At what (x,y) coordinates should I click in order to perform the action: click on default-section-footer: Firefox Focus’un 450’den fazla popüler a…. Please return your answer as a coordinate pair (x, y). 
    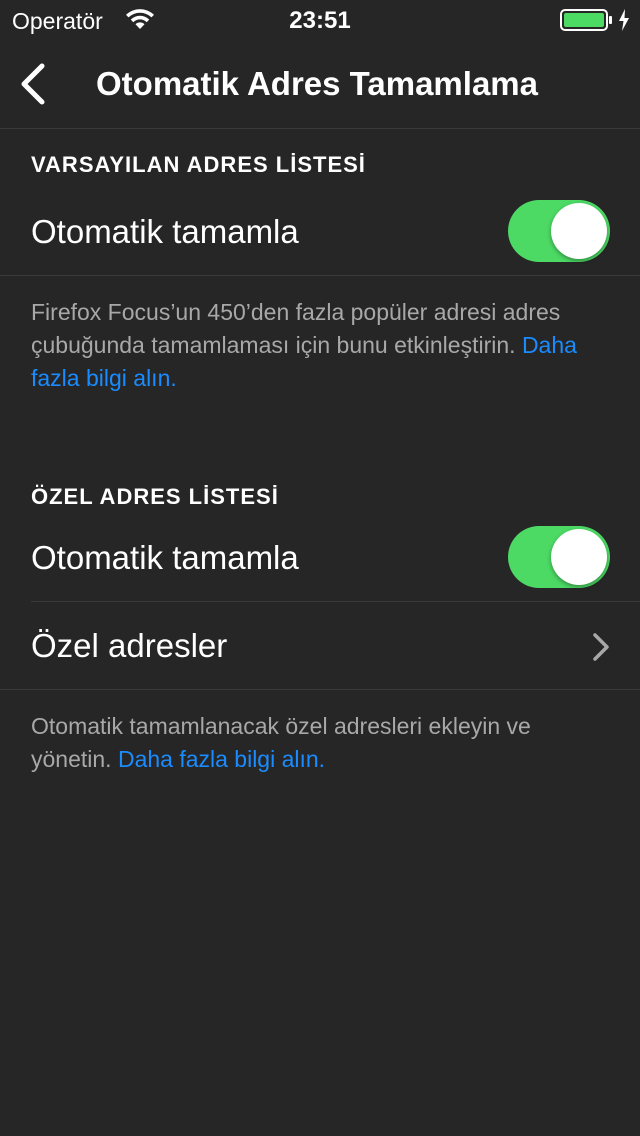
    Looking at the image, I should click on (321, 345).